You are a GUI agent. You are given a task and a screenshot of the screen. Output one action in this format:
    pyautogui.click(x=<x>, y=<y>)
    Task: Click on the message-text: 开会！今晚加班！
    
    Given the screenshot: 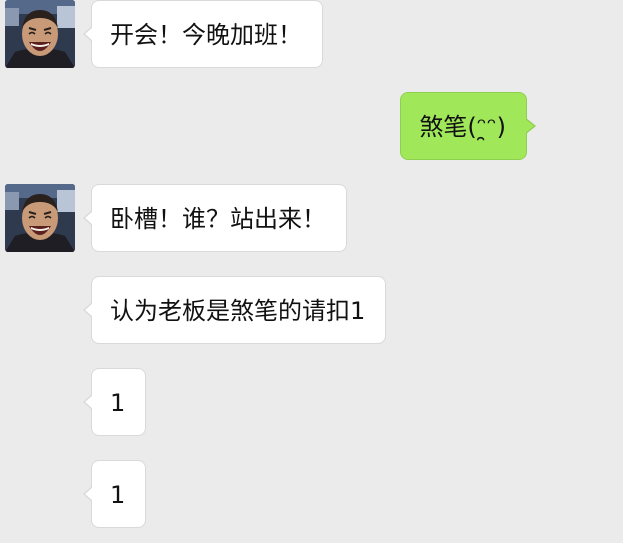 What is the action you would take?
    pyautogui.click(x=206, y=35)
    